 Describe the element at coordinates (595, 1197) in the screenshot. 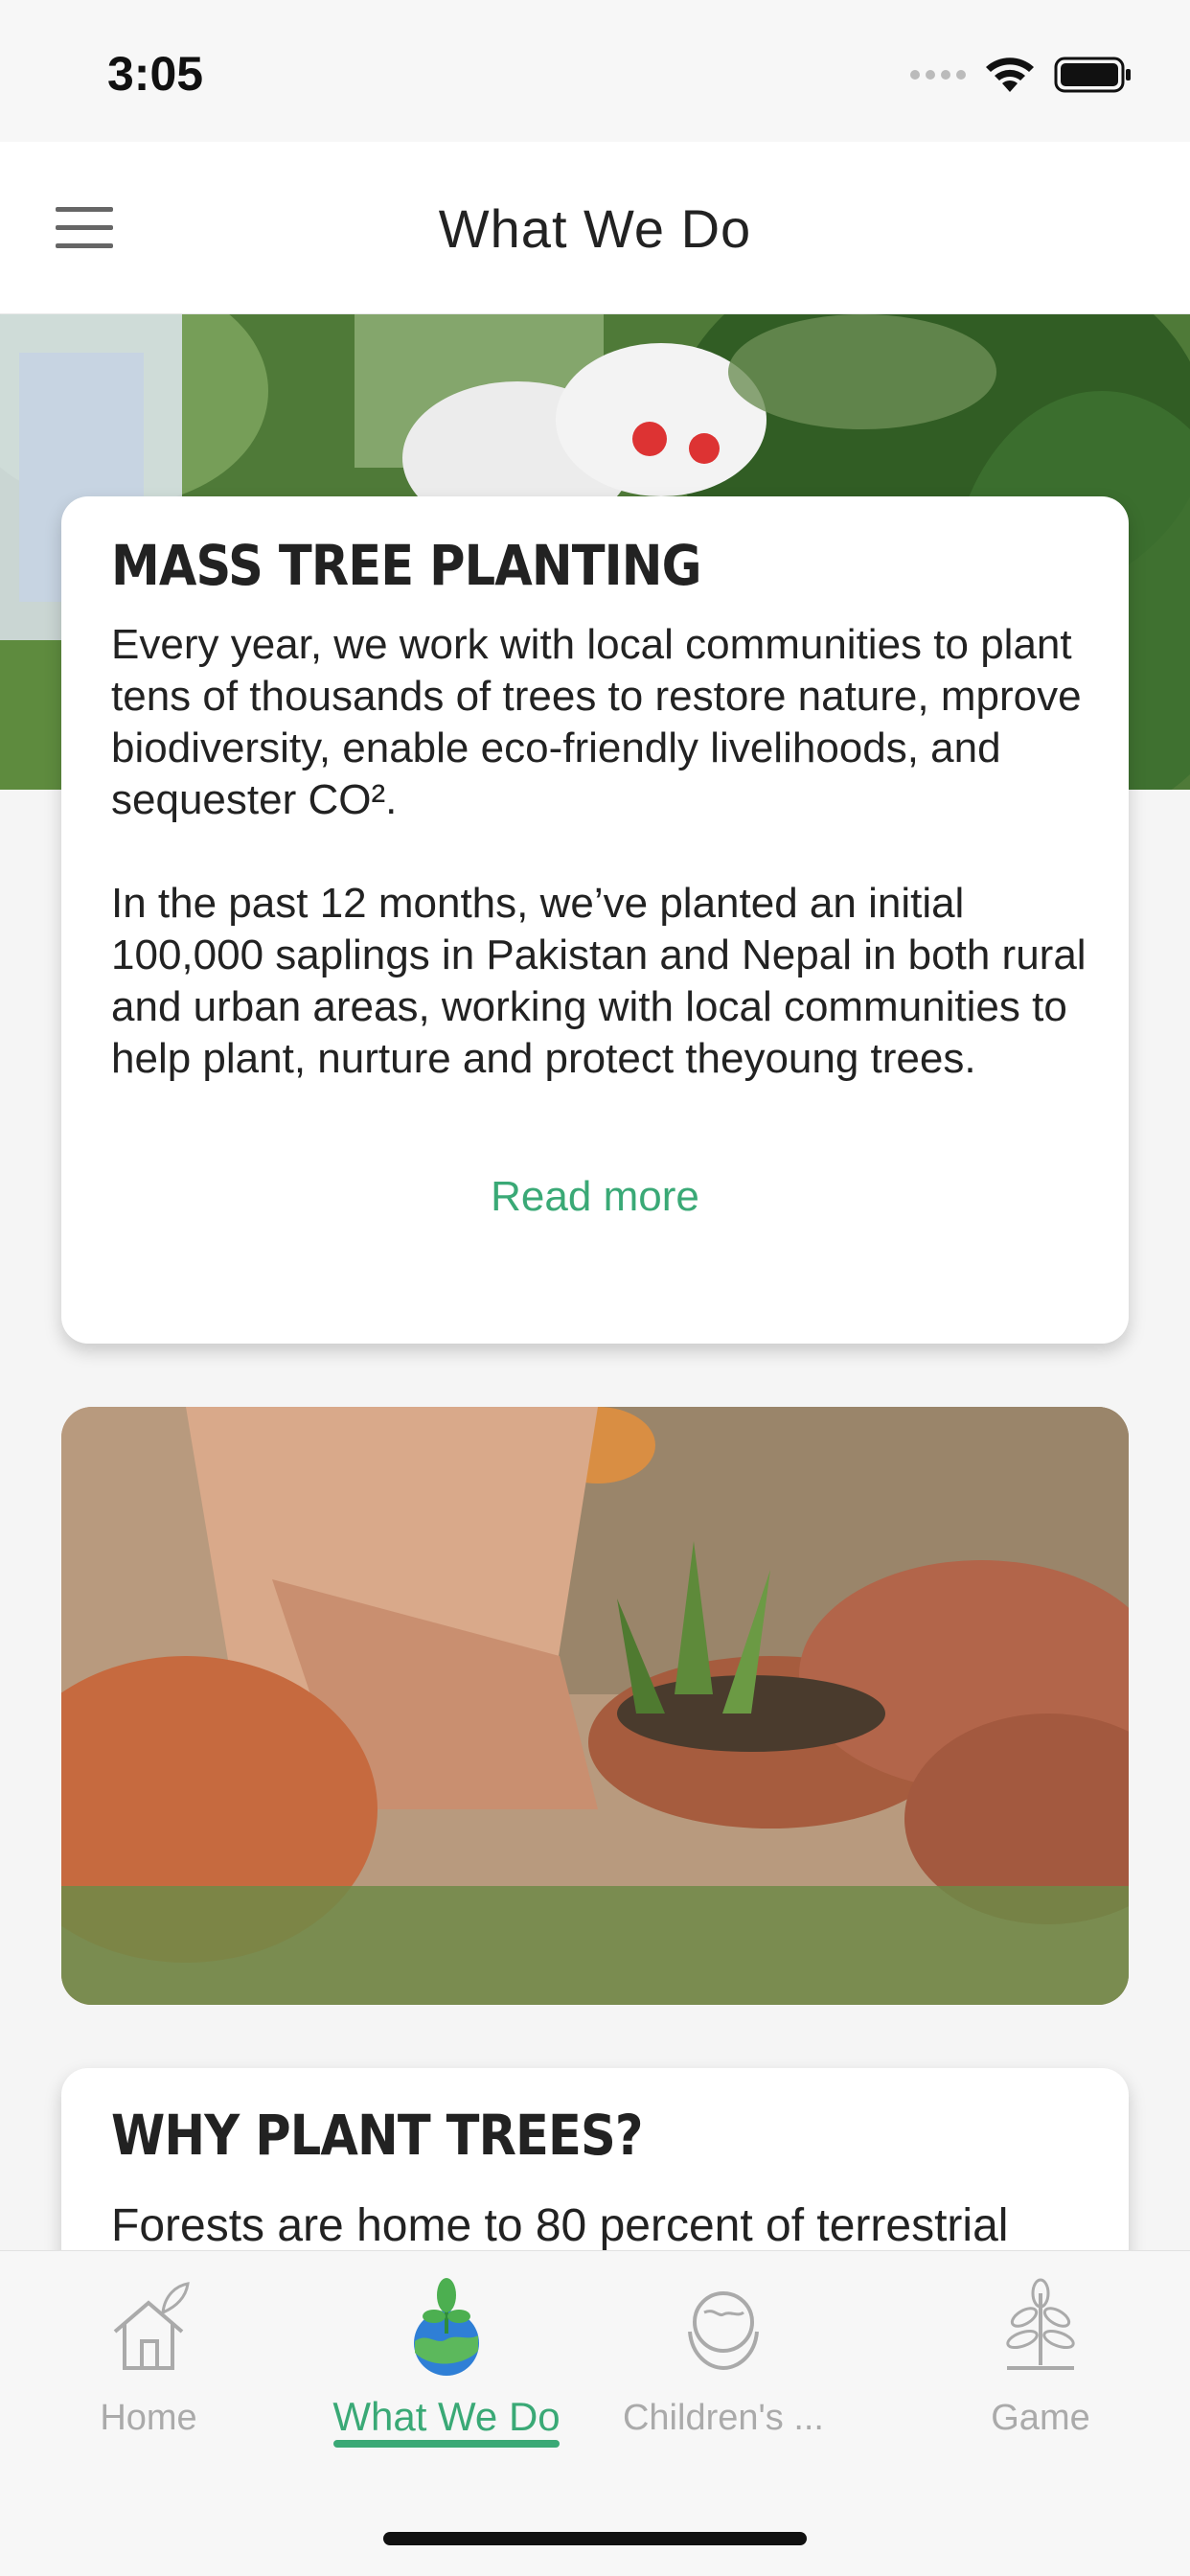

I see `read-more-link: Read more` at that location.